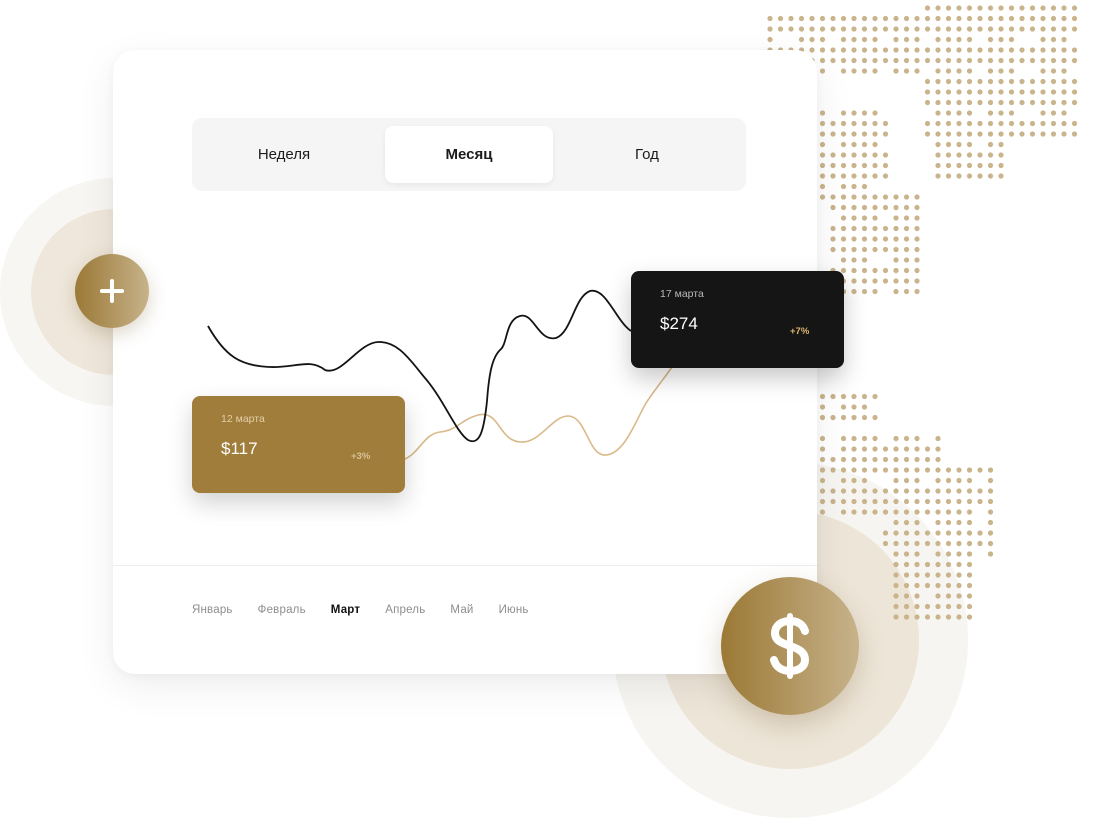  What do you see at coordinates (647, 154) in the screenshot?
I see `tab-year: Год` at bounding box center [647, 154].